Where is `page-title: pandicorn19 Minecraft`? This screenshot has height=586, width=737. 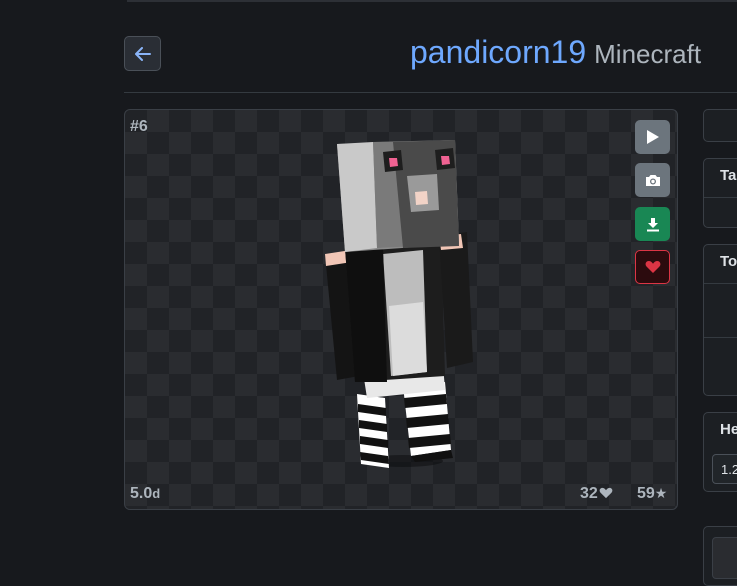 page-title: pandicorn19 Minecraft is located at coordinates (555, 52).